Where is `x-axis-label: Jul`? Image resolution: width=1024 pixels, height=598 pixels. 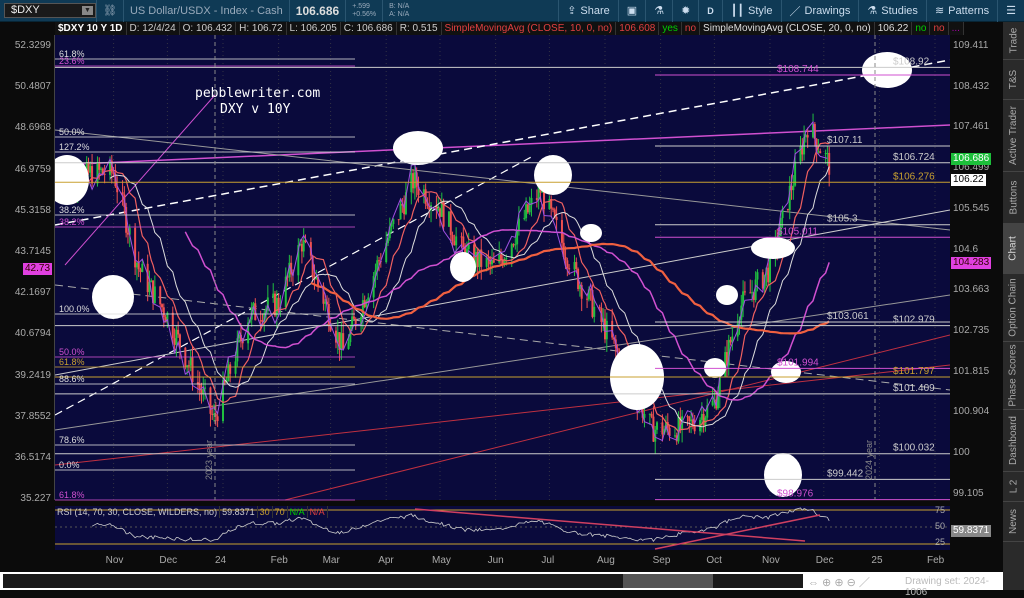
x-axis-label: Jul is located at coordinates (548, 560).